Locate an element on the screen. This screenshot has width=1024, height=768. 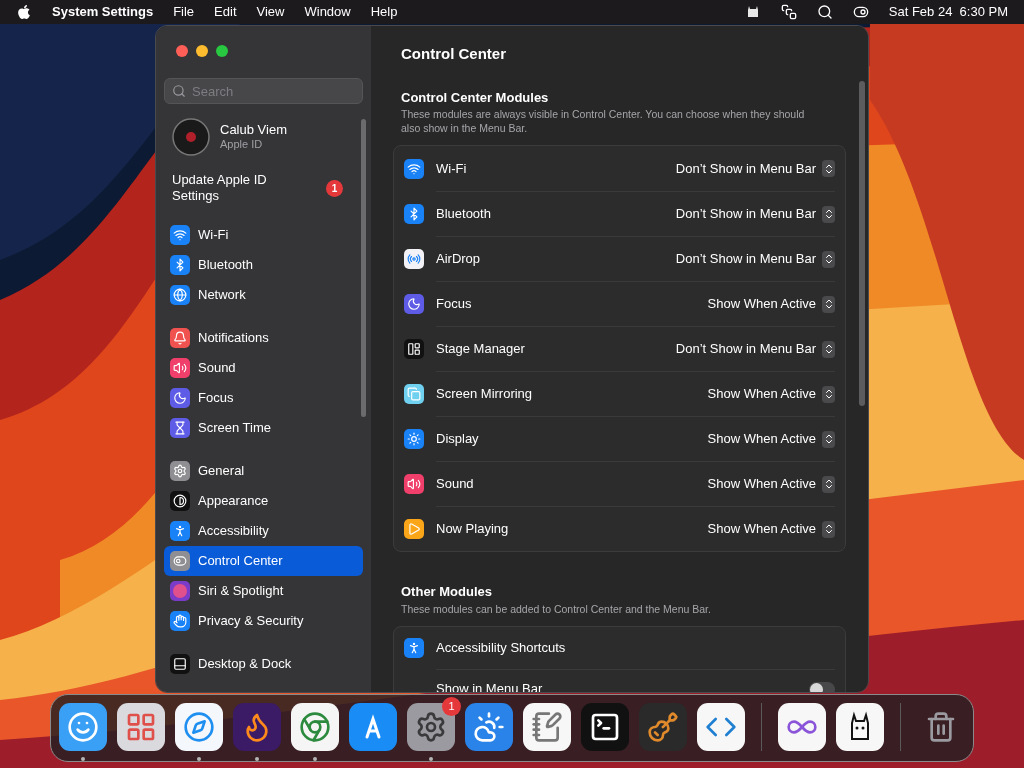
play-icon is located at coordinates (414, 529).